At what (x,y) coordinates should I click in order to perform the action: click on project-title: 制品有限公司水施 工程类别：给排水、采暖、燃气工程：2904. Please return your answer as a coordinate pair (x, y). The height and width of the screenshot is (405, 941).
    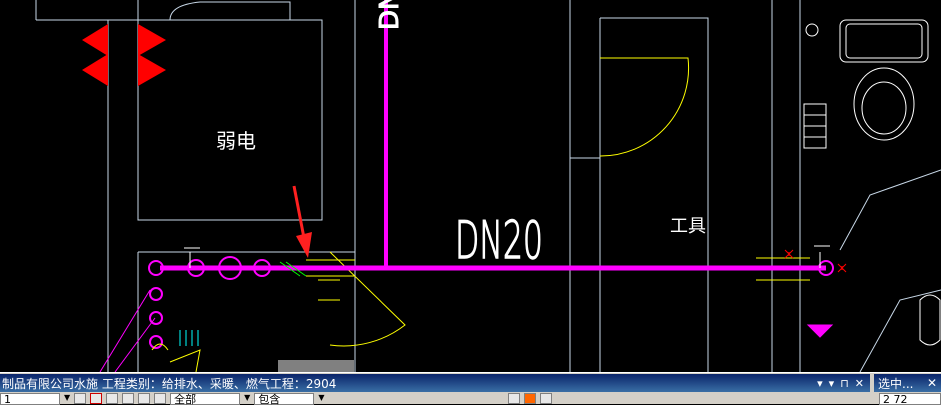
    Looking at the image, I should click on (169, 383).